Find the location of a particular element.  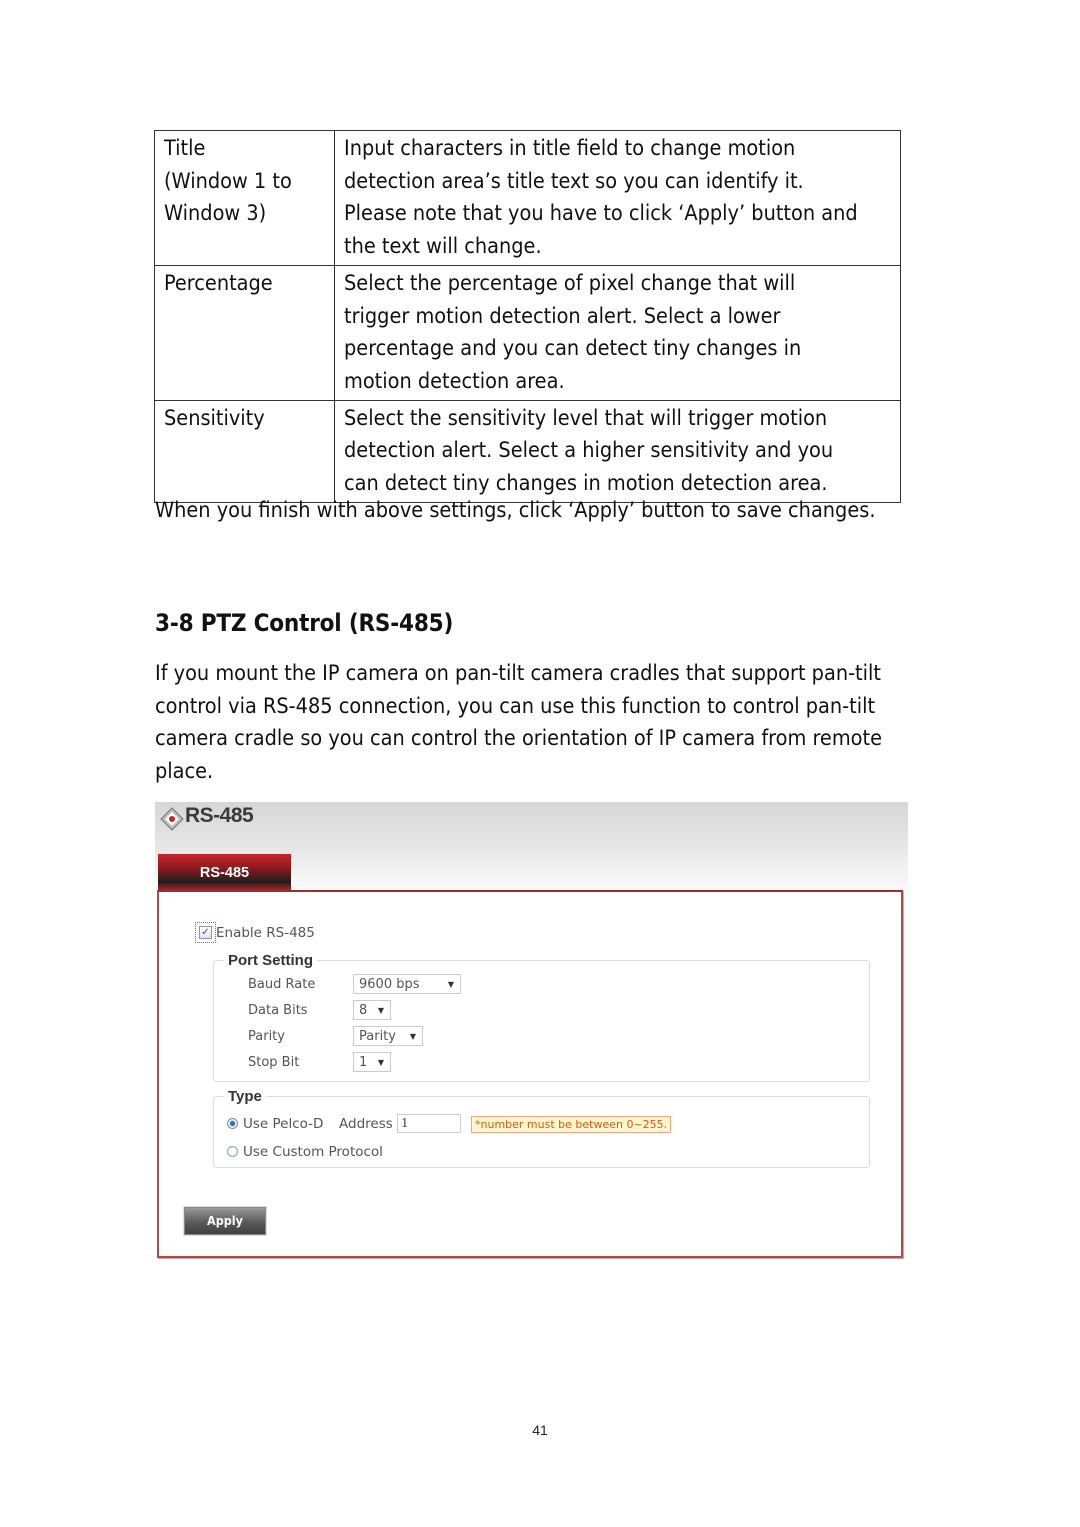

parity-label: Parity is located at coordinates (266, 1036).